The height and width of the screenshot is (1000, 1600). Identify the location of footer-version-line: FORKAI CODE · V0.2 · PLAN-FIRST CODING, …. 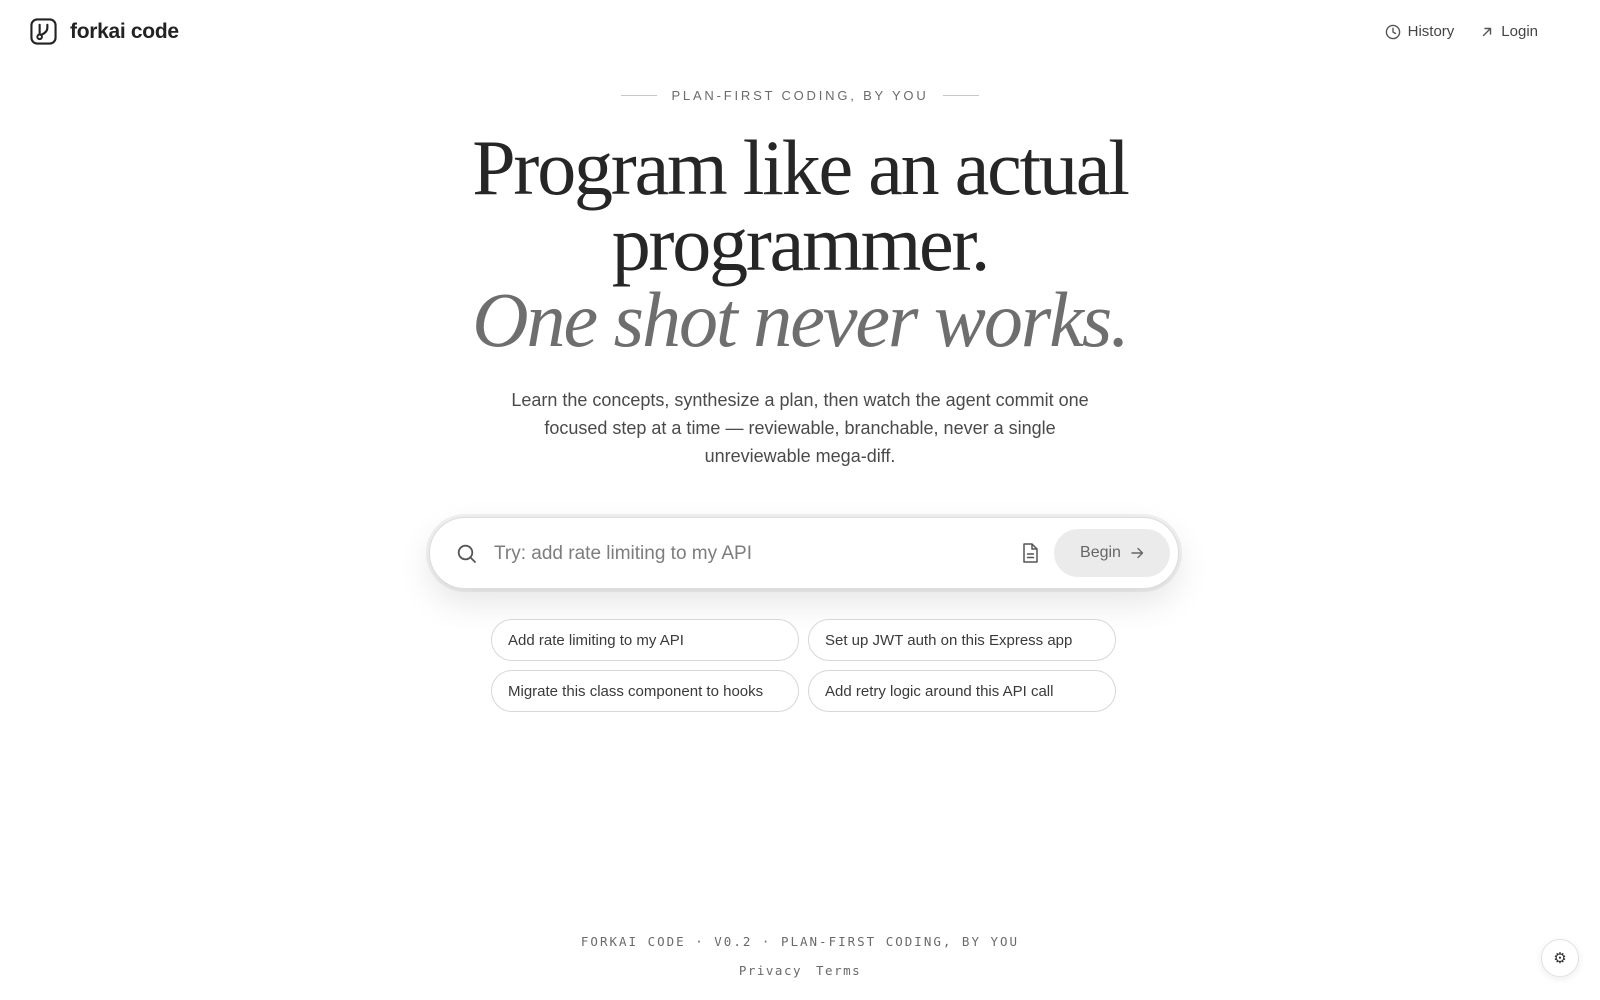
(800, 941).